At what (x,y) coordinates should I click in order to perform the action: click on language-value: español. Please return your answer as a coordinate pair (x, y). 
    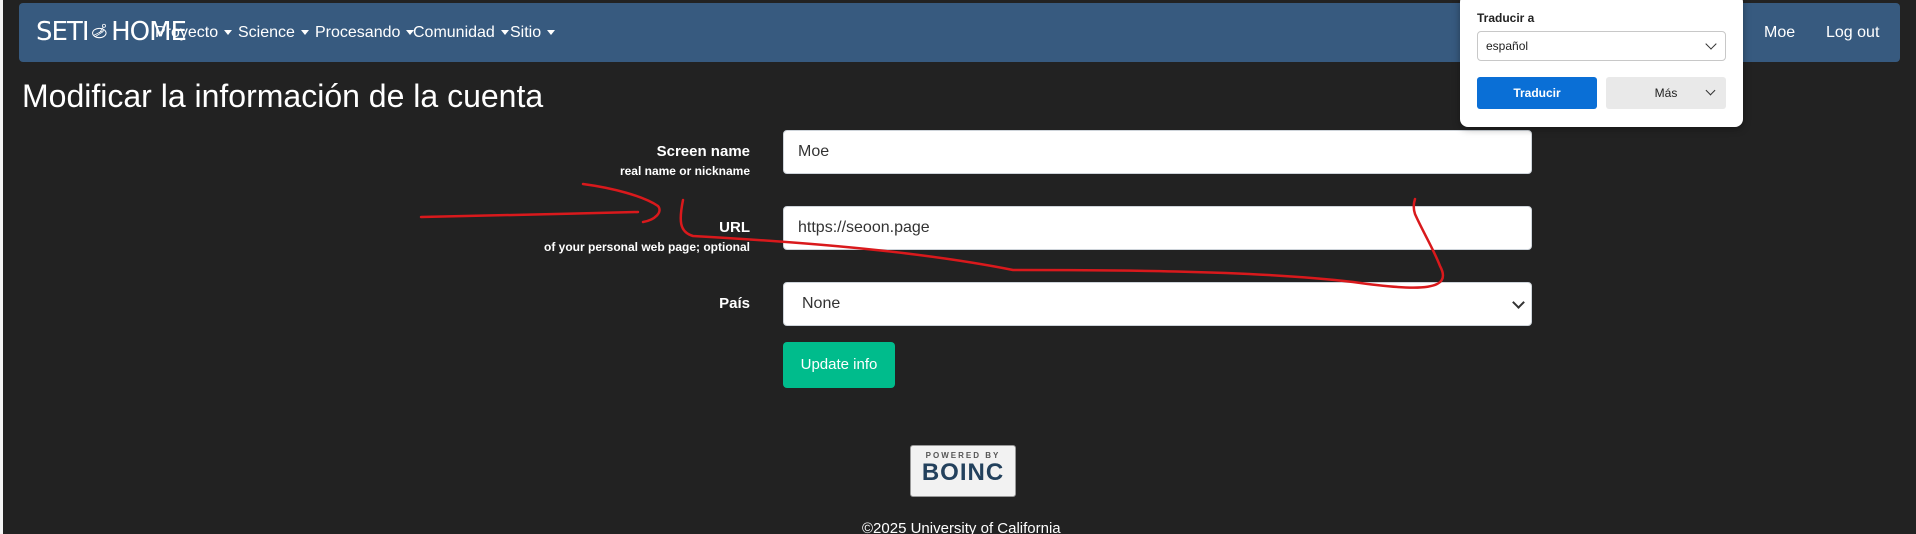
    Looking at the image, I should click on (1507, 46).